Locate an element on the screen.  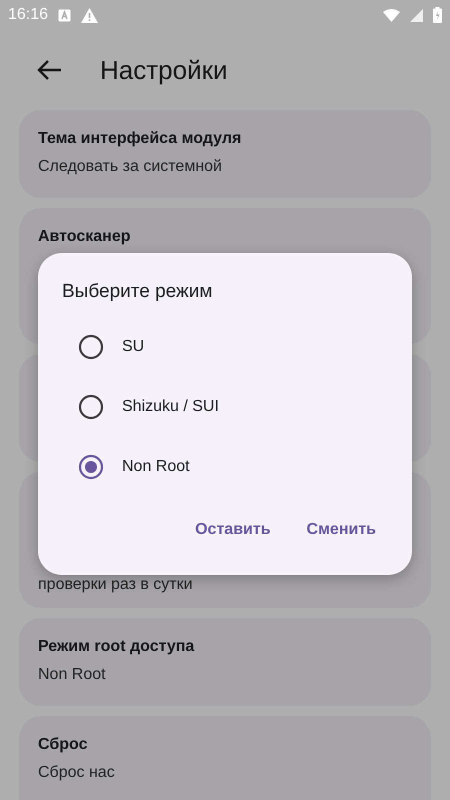
radio-option: Non Root is located at coordinates (129, 467).